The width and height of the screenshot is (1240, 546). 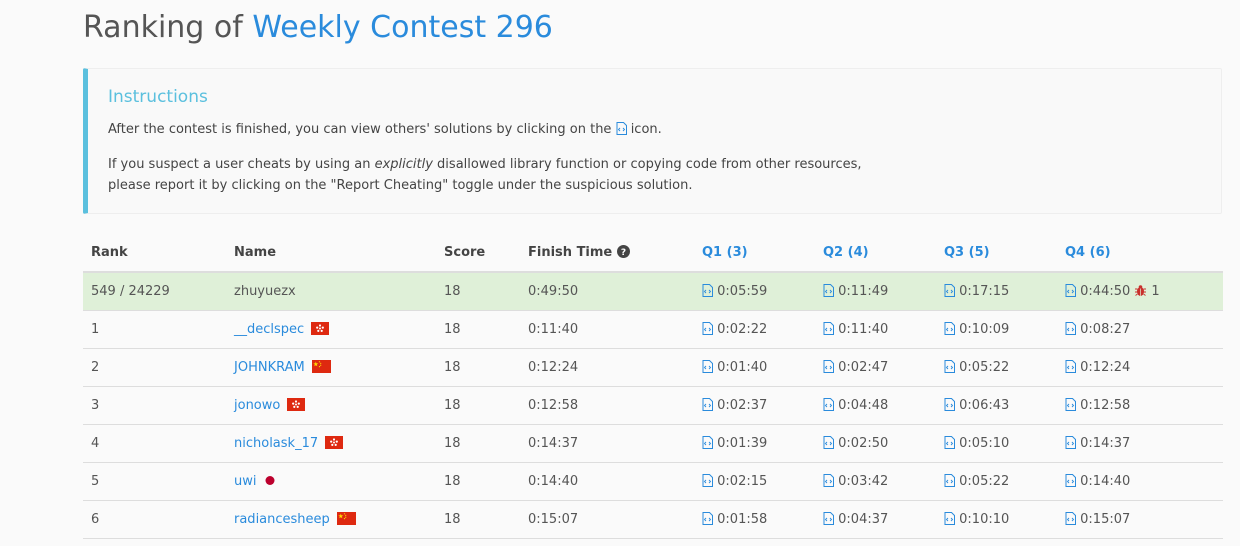 I want to click on q4-cell: 0:12:24, so click(x=1140, y=367).